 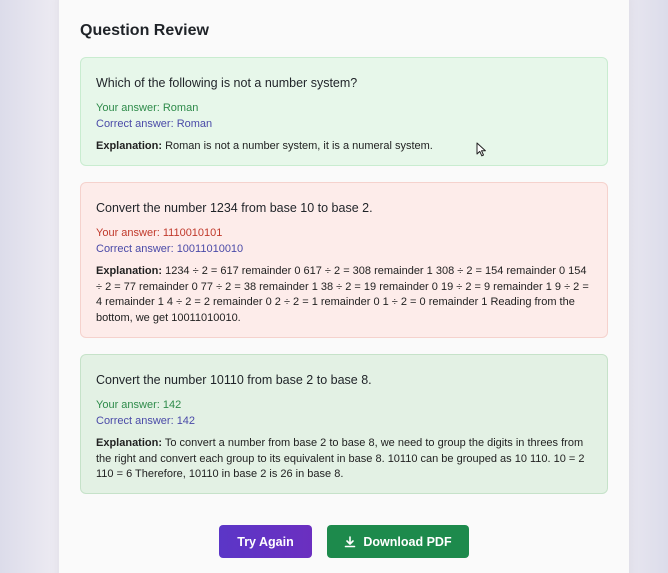 I want to click on your-answer: Your answer: Roman, so click(x=147, y=108).